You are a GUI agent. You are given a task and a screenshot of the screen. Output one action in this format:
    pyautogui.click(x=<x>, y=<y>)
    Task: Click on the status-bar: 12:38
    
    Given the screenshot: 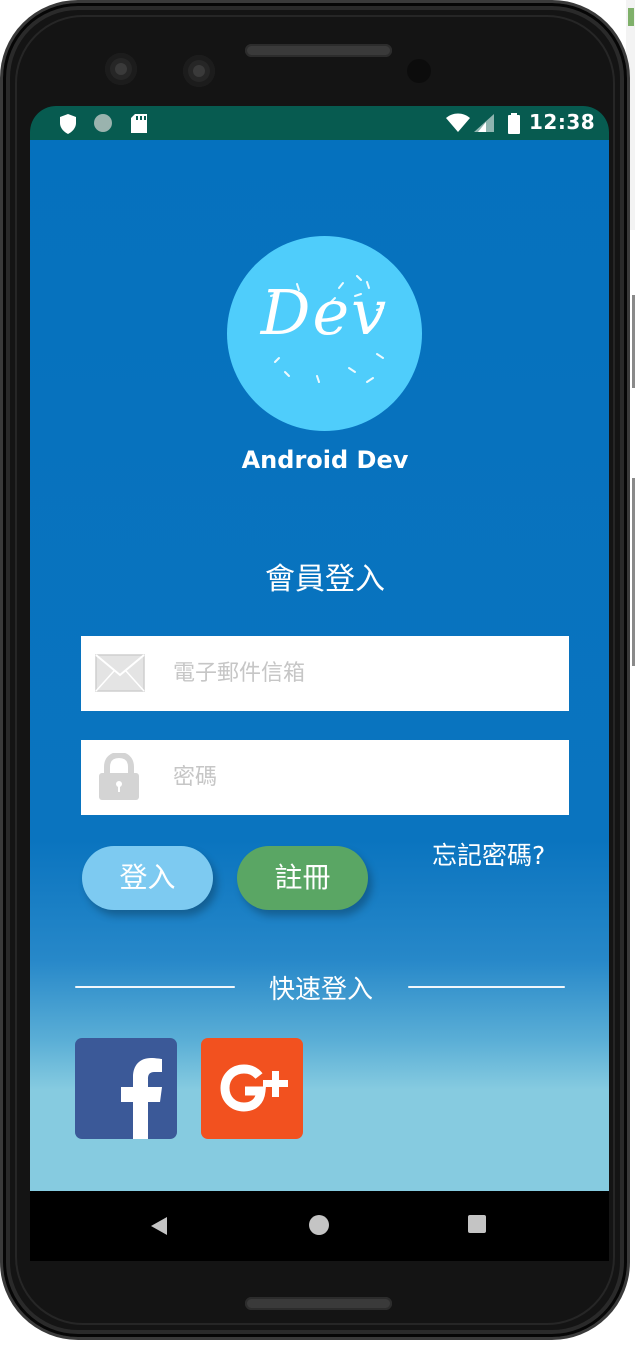 What is the action you would take?
    pyautogui.click(x=319, y=123)
    